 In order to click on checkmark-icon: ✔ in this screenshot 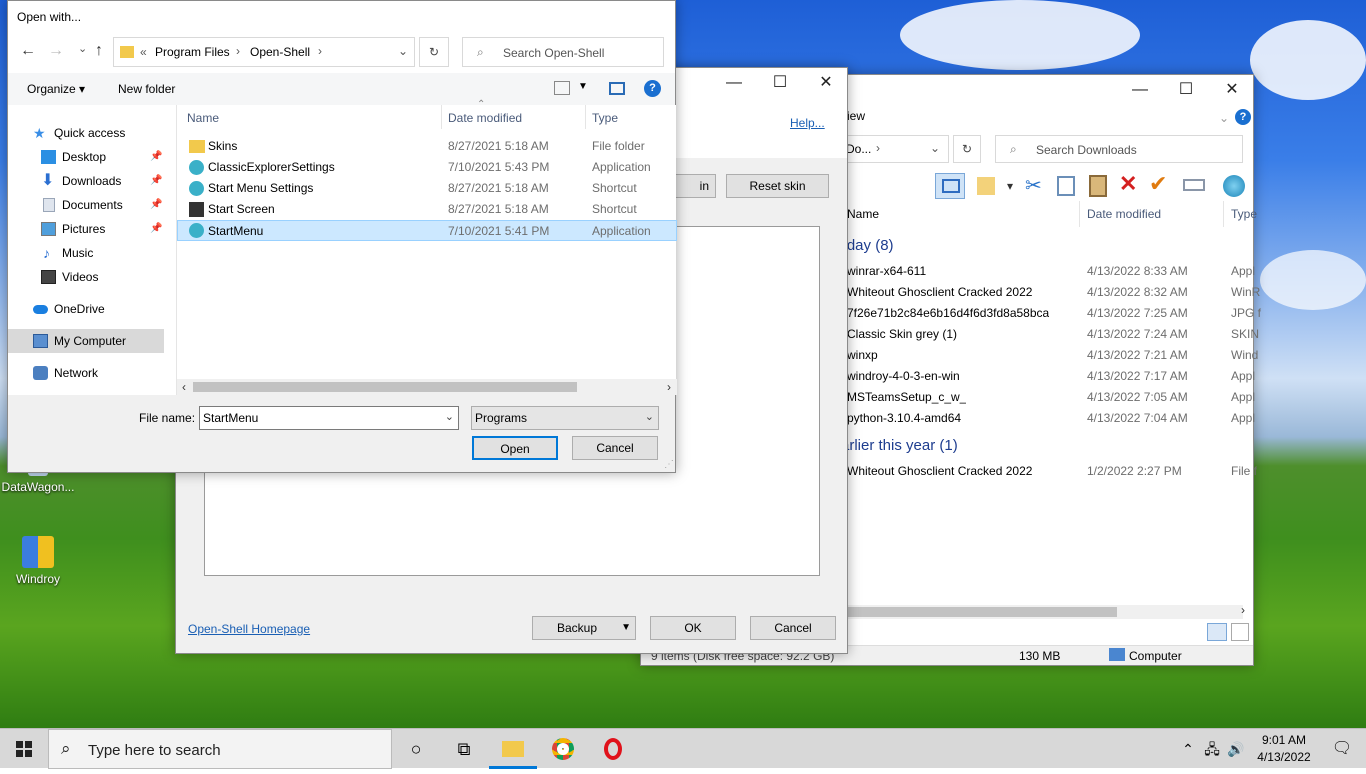, I will do `click(1158, 184)`.